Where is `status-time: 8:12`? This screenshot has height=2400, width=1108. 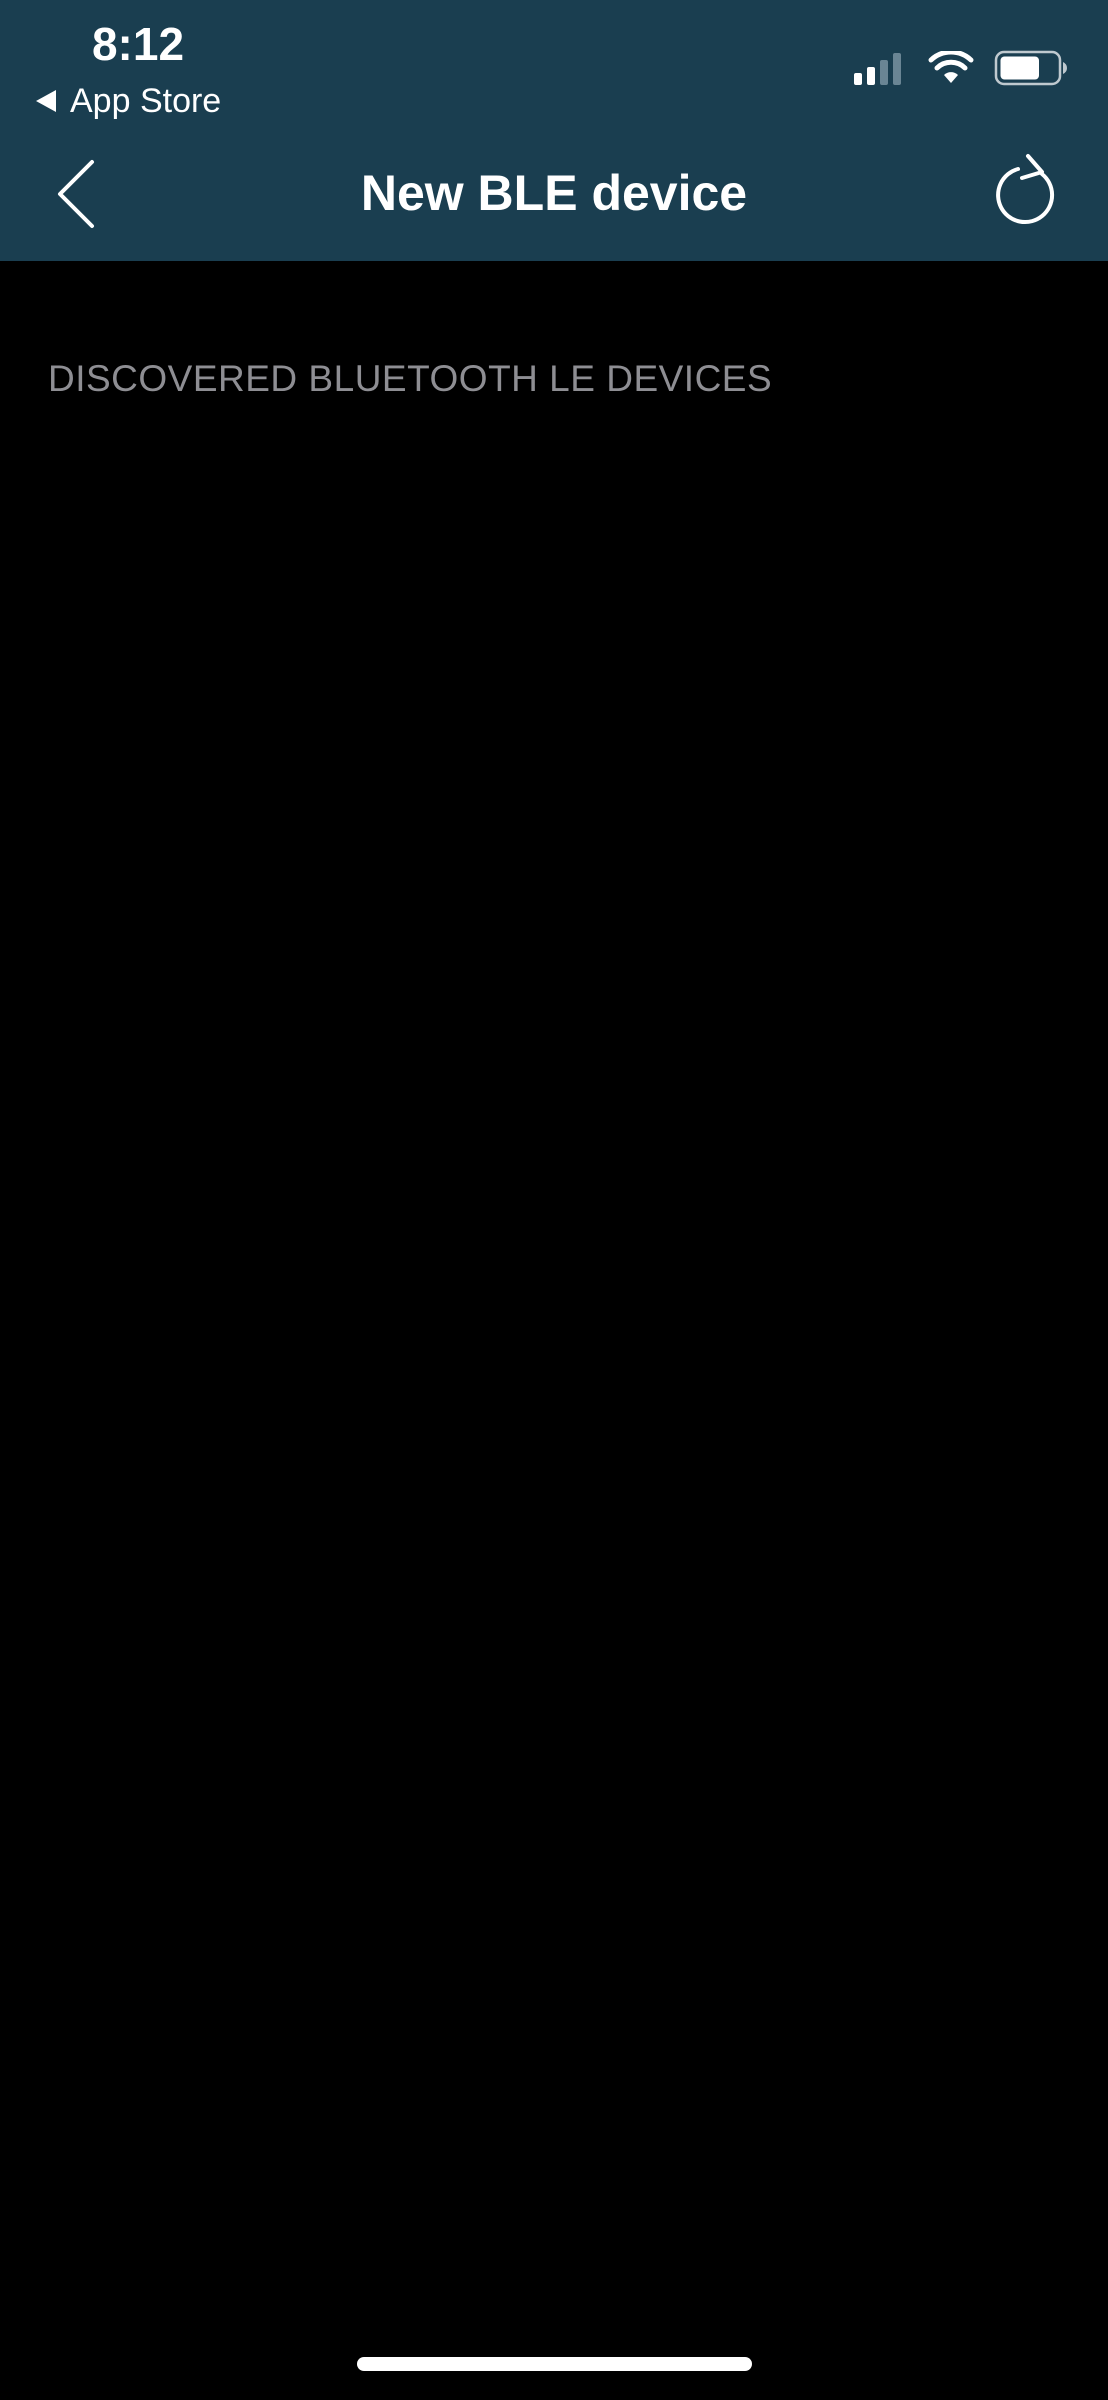 status-time: 8:12 is located at coordinates (138, 44).